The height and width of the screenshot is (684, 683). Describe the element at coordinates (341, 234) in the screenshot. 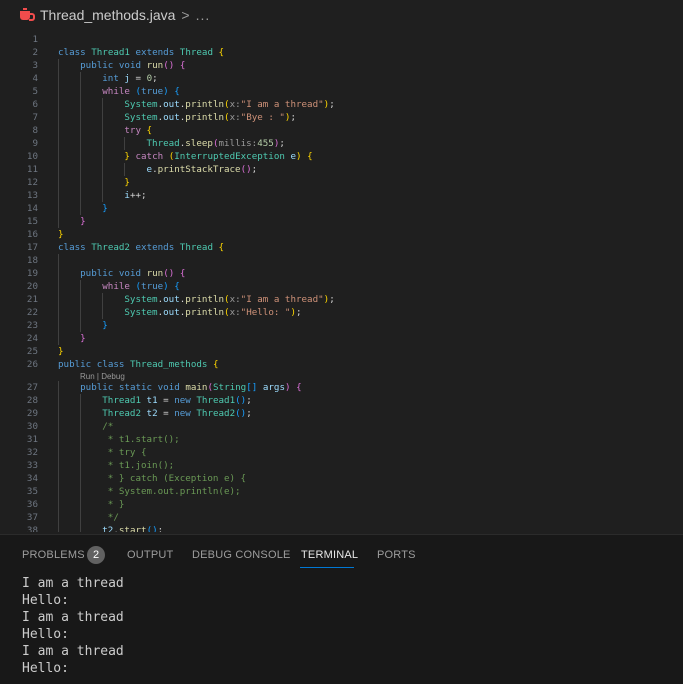

I see `code-line: 16}` at that location.